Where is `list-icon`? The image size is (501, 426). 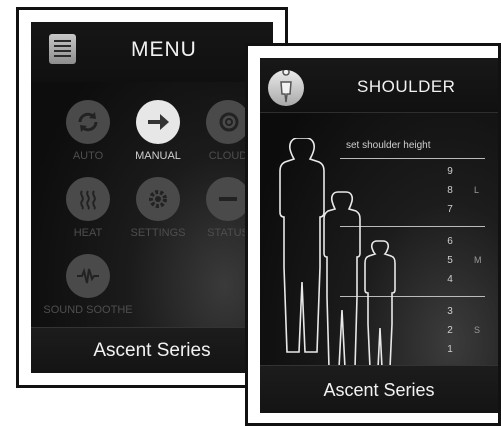 list-icon is located at coordinates (62, 49).